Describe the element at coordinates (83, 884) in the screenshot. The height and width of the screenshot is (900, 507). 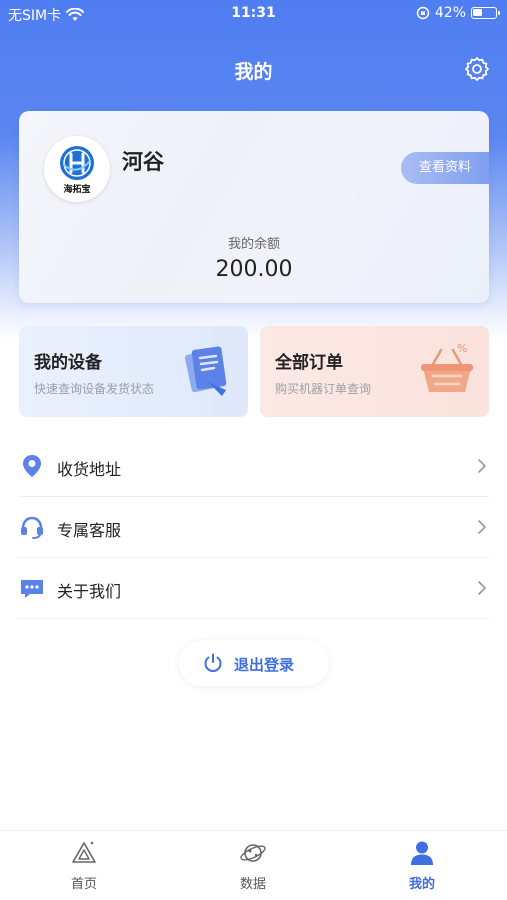
I see `tab-label: 首页` at that location.